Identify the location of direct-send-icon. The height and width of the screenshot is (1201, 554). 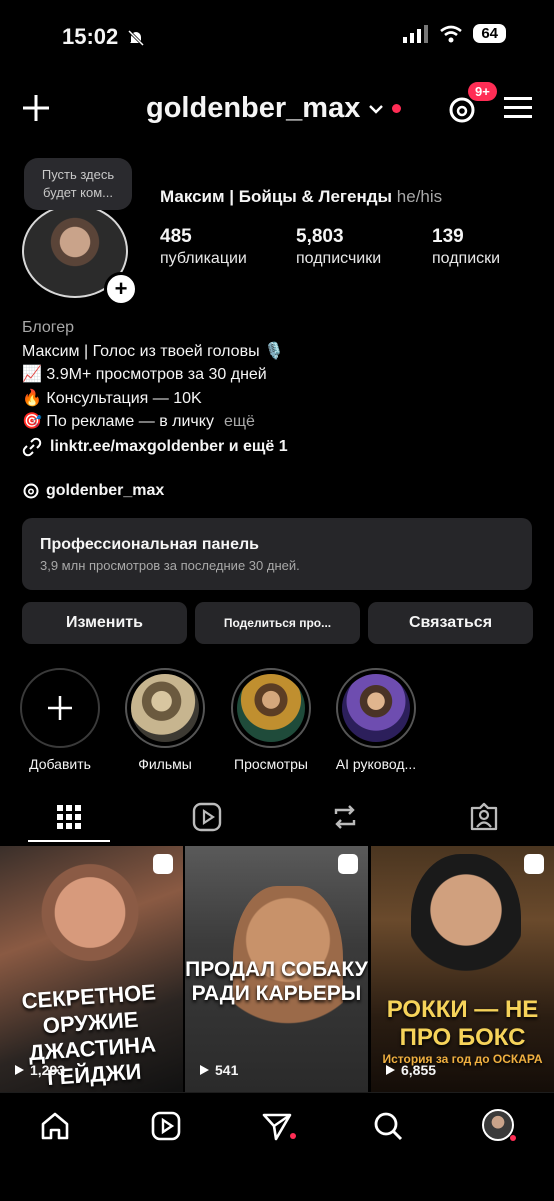
(277, 1126).